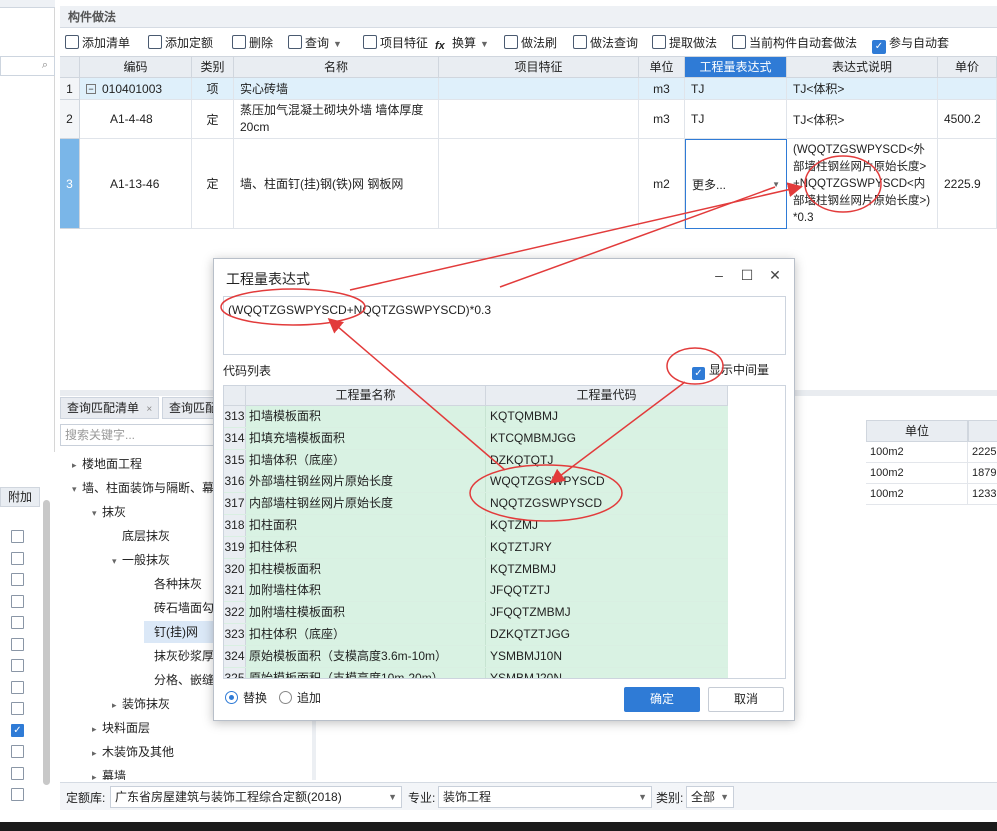 Image resolution: width=997 pixels, height=831 pixels. Describe the element at coordinates (285, 697) in the screenshot. I see `radio-unselected-icon` at that location.